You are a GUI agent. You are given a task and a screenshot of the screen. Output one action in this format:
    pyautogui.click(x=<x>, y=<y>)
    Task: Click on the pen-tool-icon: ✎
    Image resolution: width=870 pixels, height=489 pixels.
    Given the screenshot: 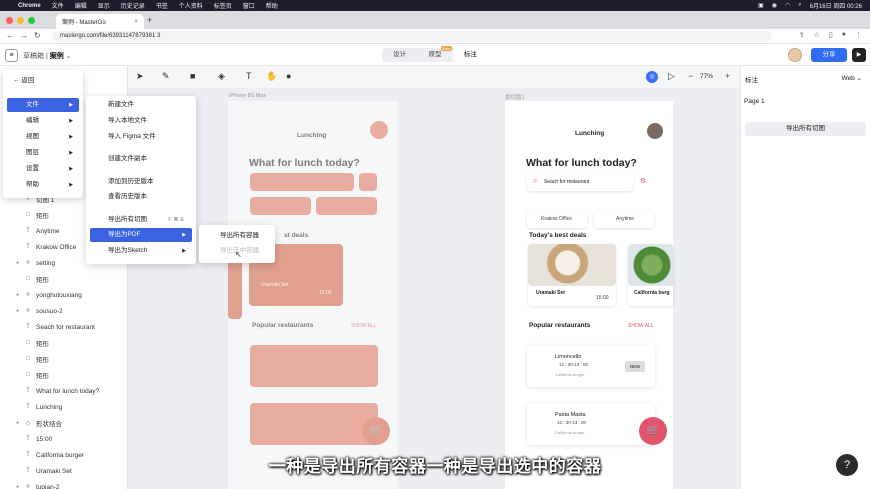 What is the action you would take?
    pyautogui.click(x=166, y=76)
    